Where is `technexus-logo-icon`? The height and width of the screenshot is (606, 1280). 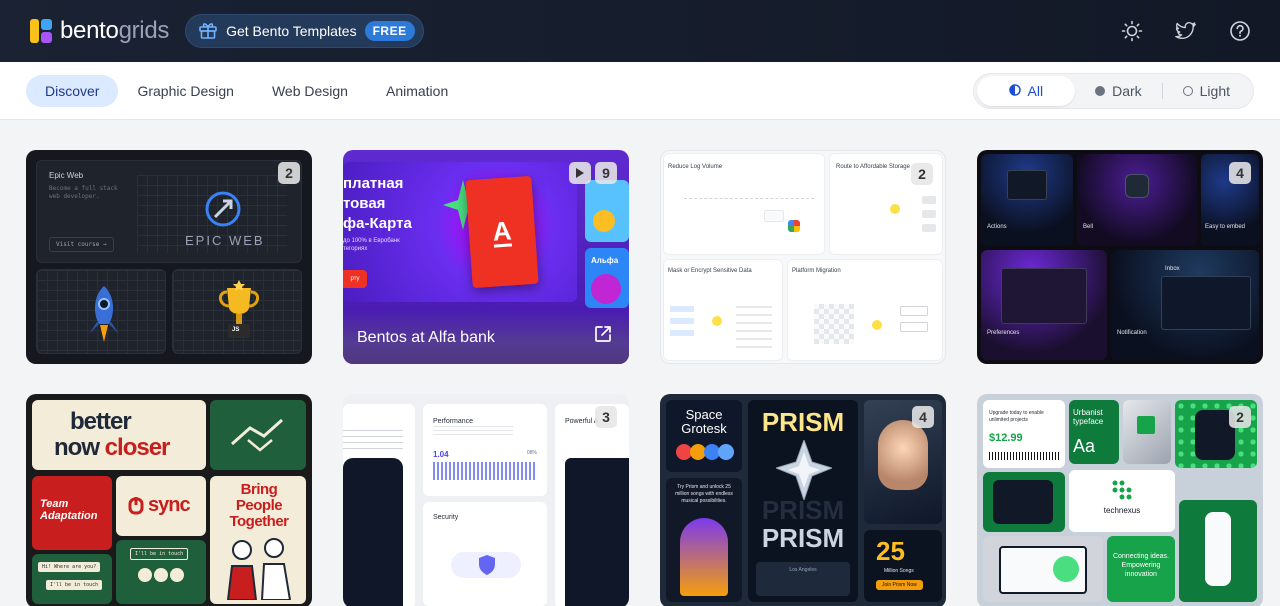
technexus-logo-icon is located at coordinates (1122, 492).